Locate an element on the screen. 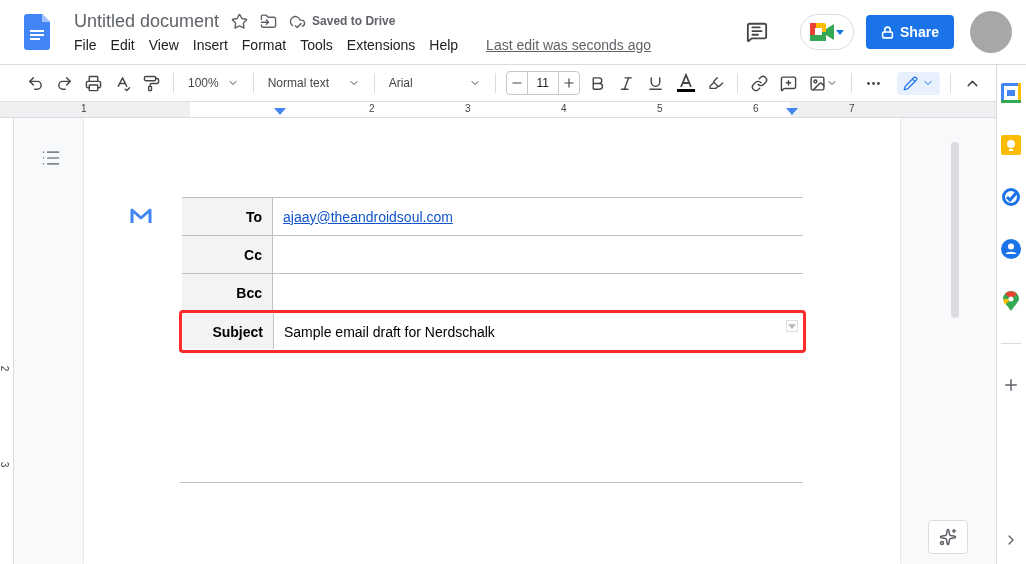  zoom-dropdown: 100% is located at coordinates (213, 83).